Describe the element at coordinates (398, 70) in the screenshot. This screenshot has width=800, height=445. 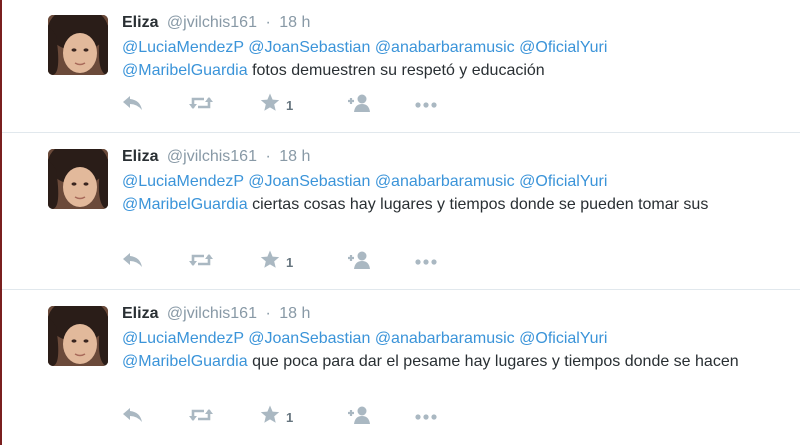
I see `tweet-body: fotos demuestren su respetó y educación` at that location.